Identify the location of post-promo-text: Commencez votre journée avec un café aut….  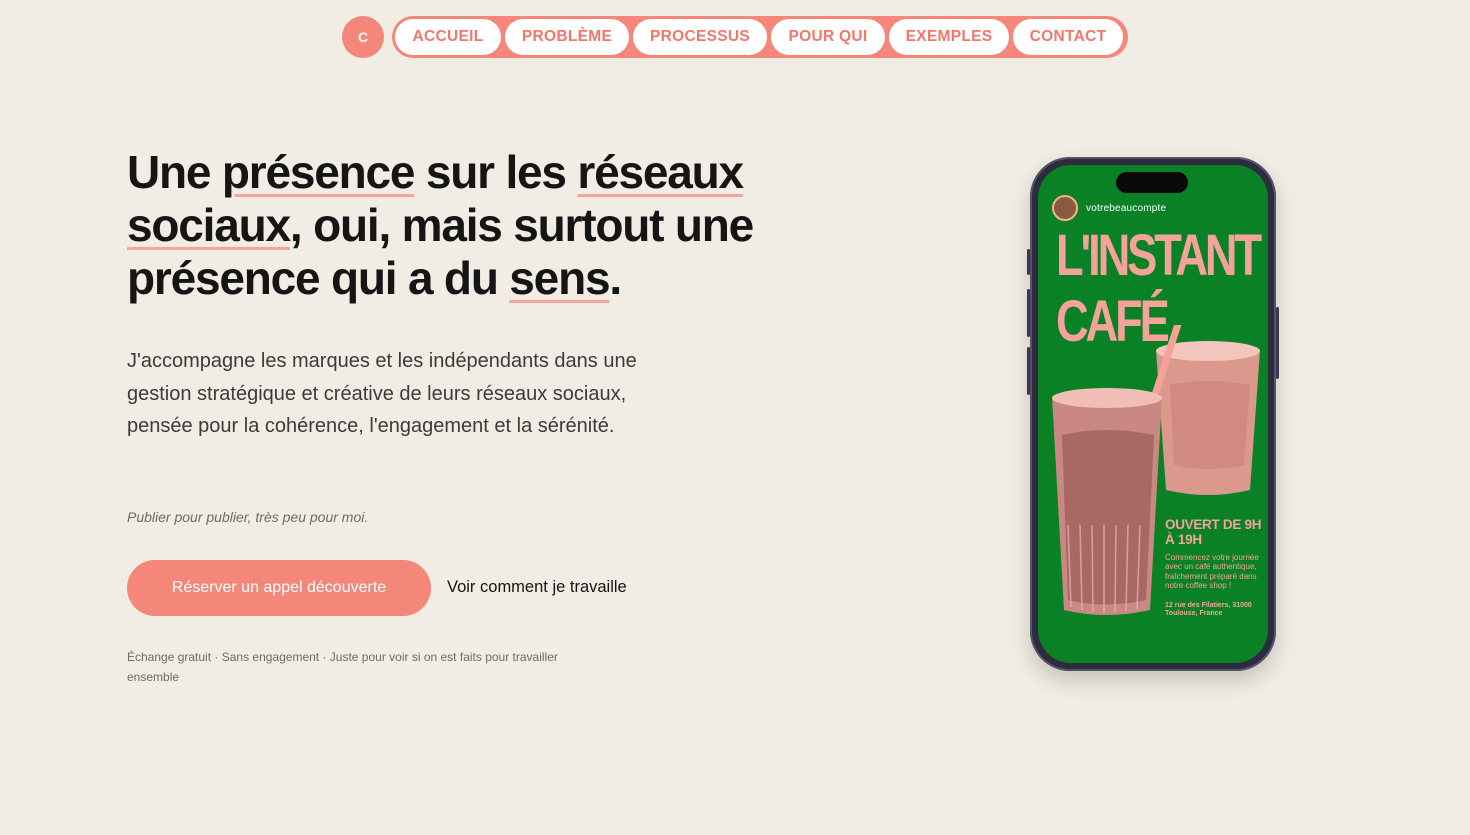
(1212, 572).